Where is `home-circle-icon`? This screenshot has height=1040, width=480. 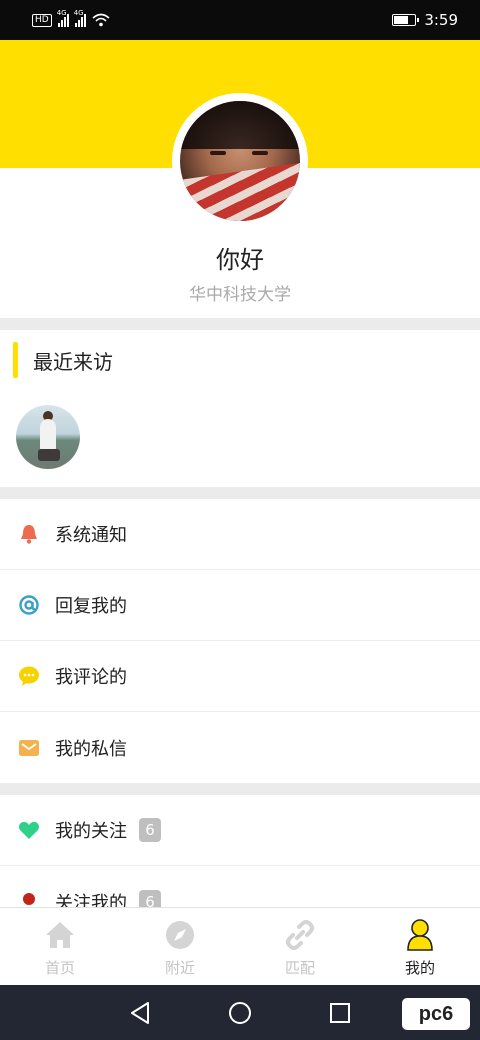
home-circle-icon is located at coordinates (240, 1013).